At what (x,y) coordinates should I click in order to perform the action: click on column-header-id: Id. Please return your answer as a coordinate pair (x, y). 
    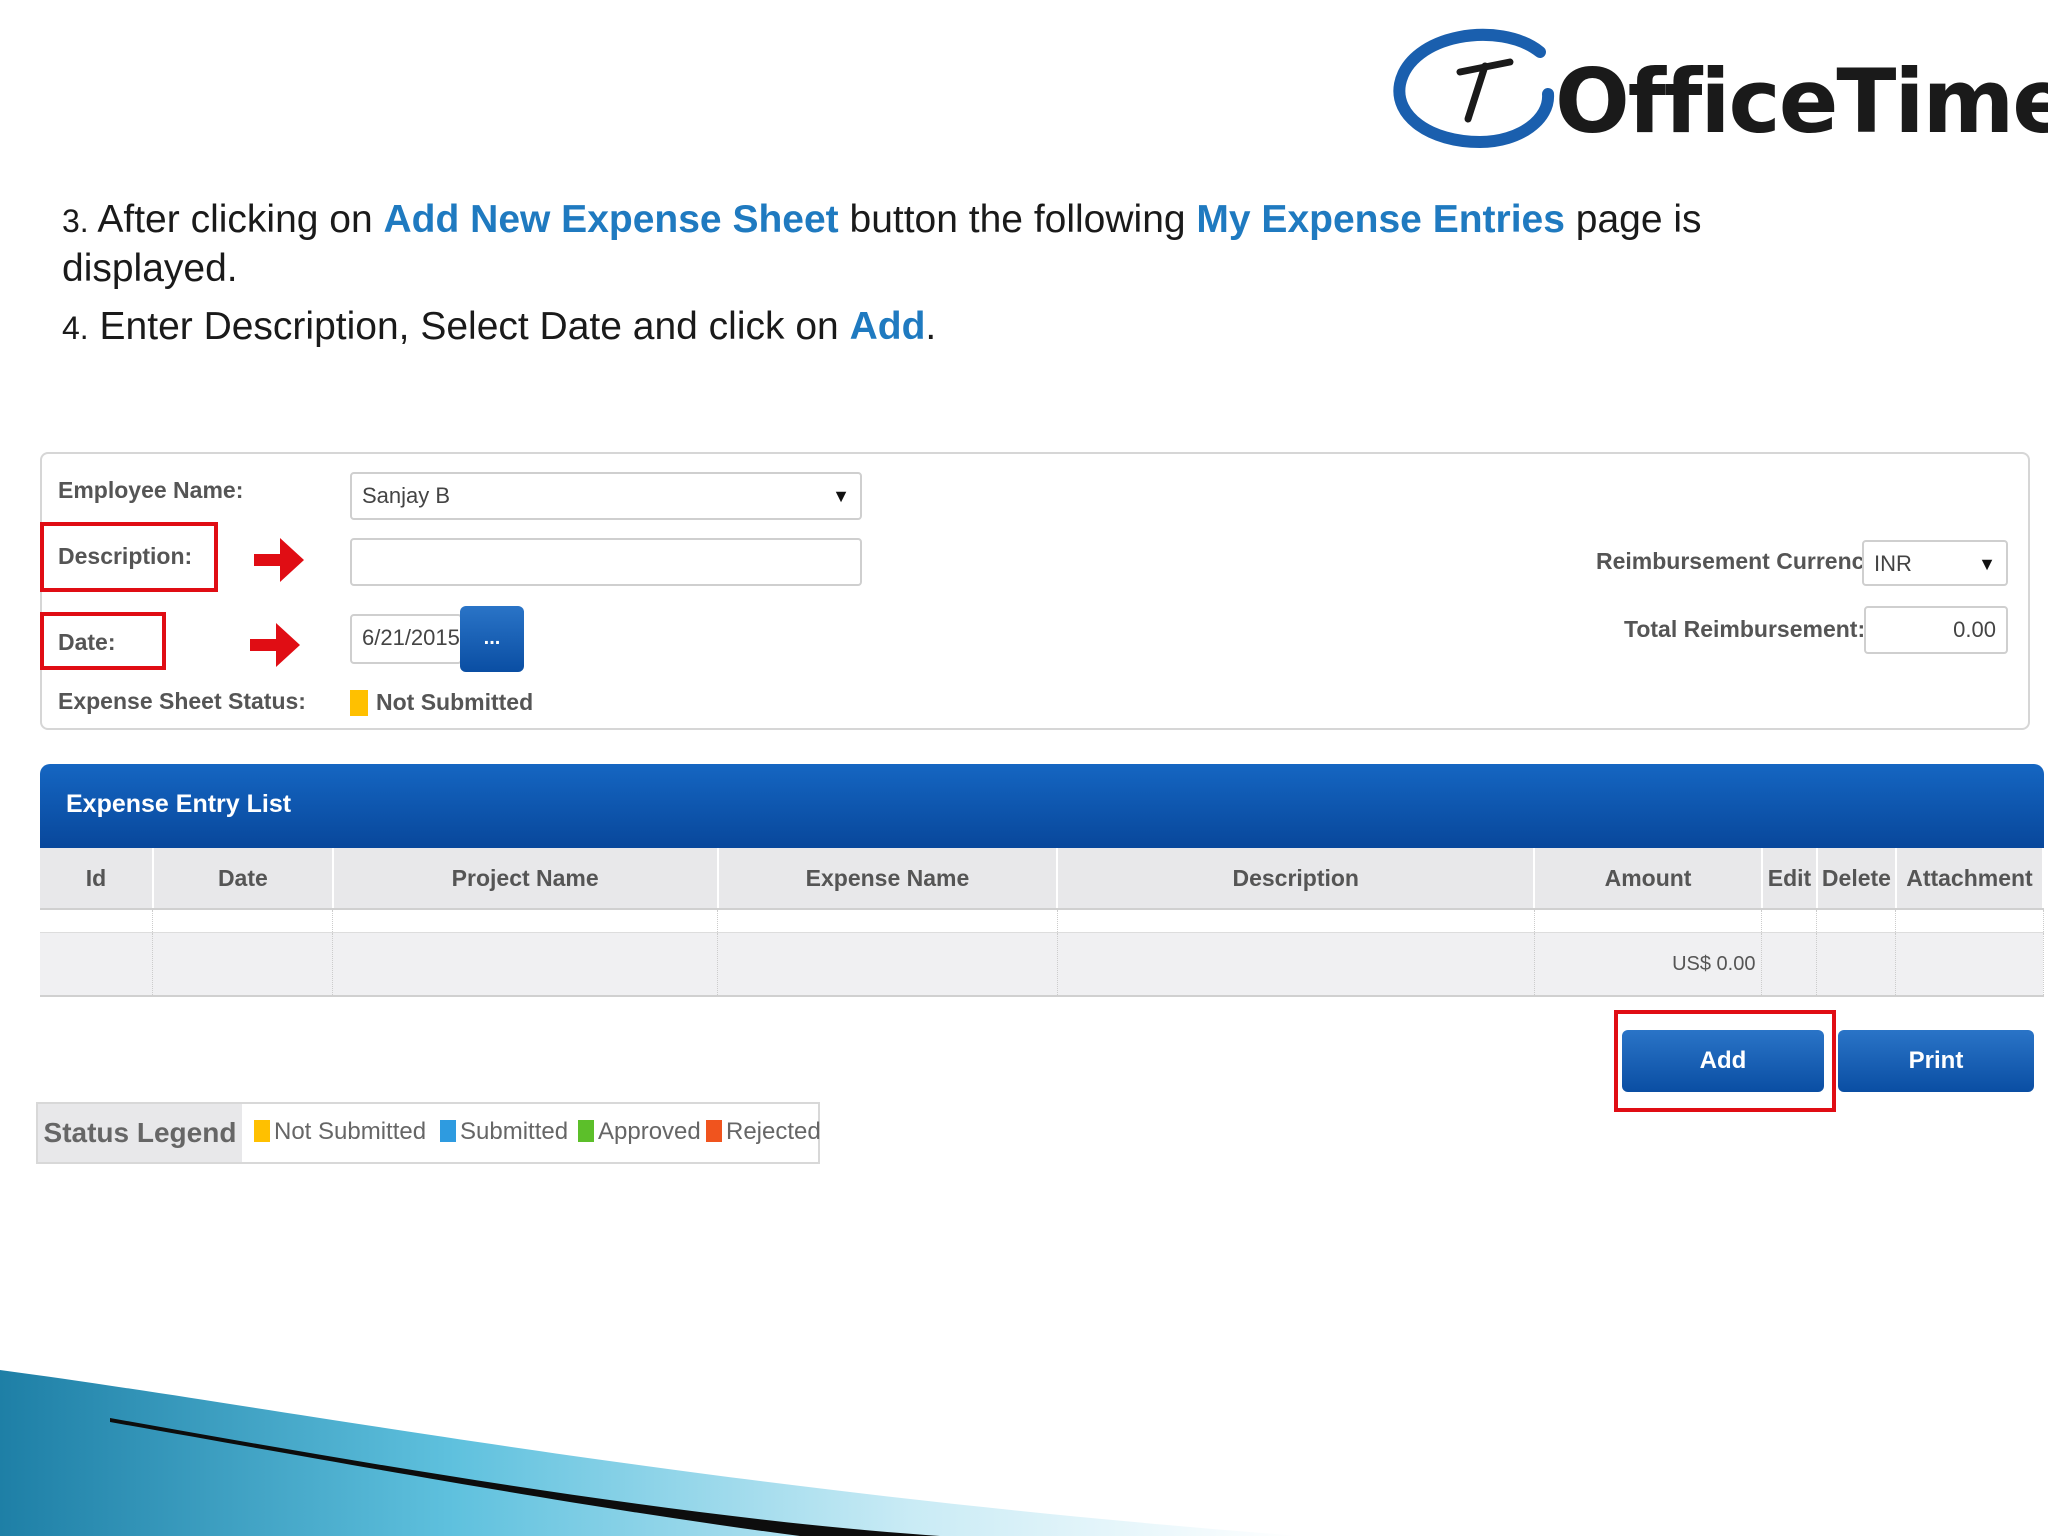
    Looking at the image, I should click on (97, 879).